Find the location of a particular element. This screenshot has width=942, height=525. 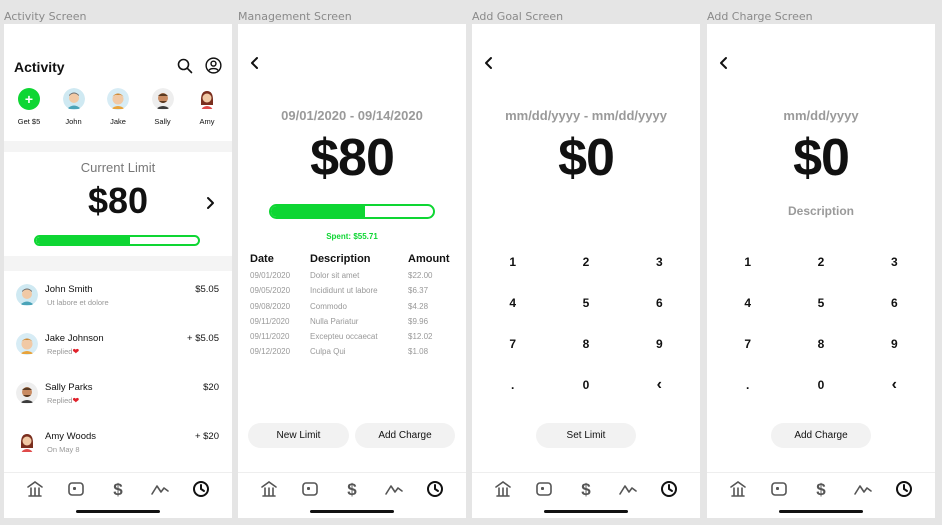

transaction-row: Sally Parks Replied❤ $20 is located at coordinates (118, 393).